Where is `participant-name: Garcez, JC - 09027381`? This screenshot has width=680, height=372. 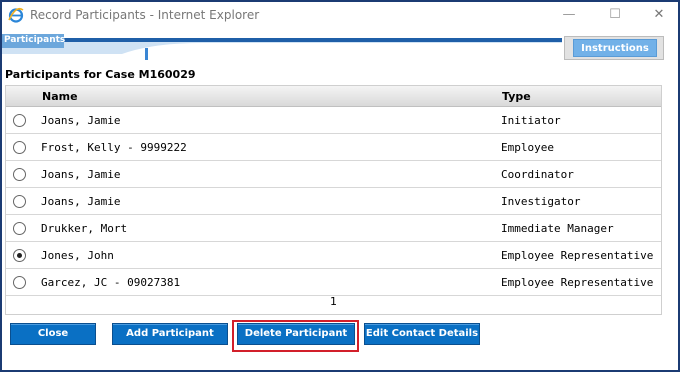
participant-name: Garcez, JC - 09027381 is located at coordinates (111, 282).